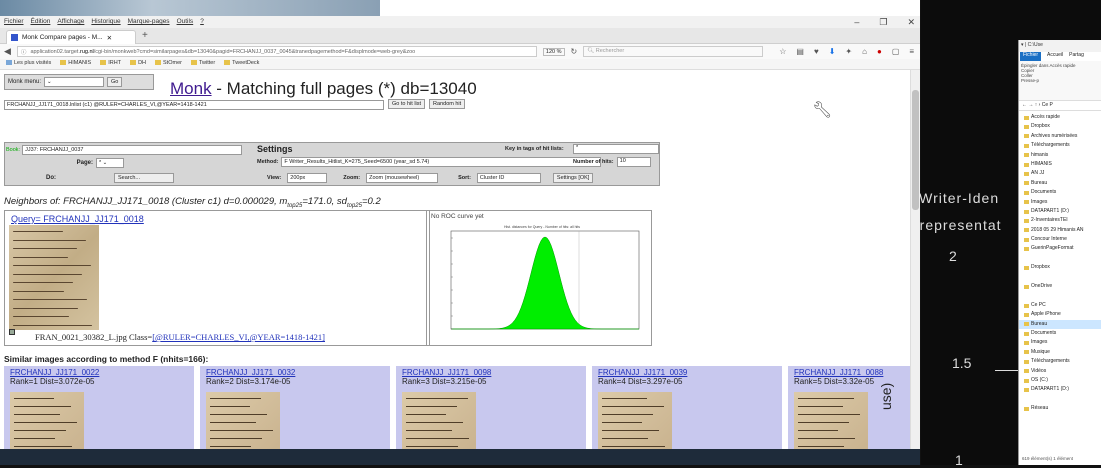  I want to click on minimize-button: –, so click(856, 22).